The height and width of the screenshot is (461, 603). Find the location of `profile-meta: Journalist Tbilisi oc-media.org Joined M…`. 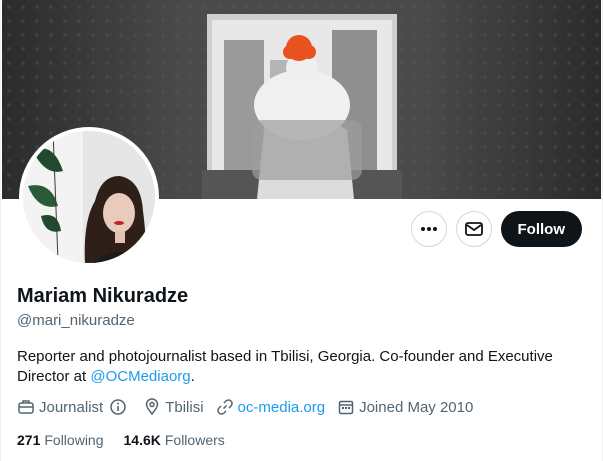

profile-meta: Journalist Tbilisi oc-media.org Joined M… is located at coordinates (251, 407).